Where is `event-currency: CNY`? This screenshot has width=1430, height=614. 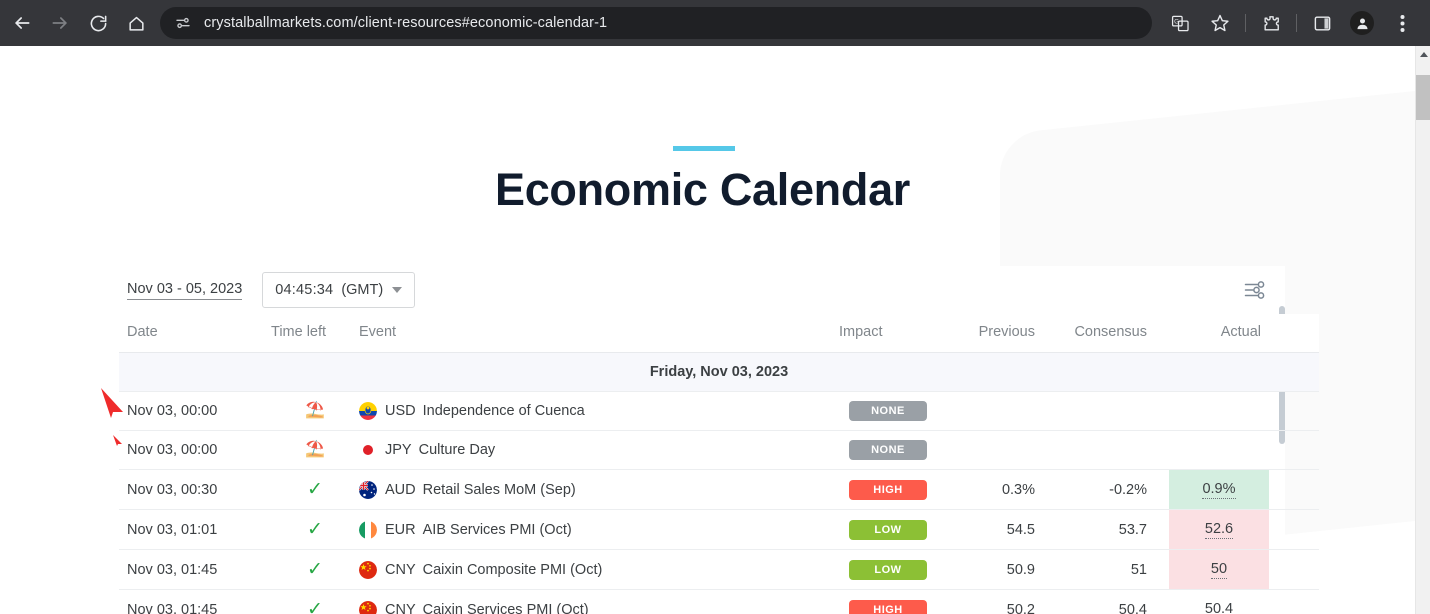
event-currency: CNY is located at coordinates (400, 569).